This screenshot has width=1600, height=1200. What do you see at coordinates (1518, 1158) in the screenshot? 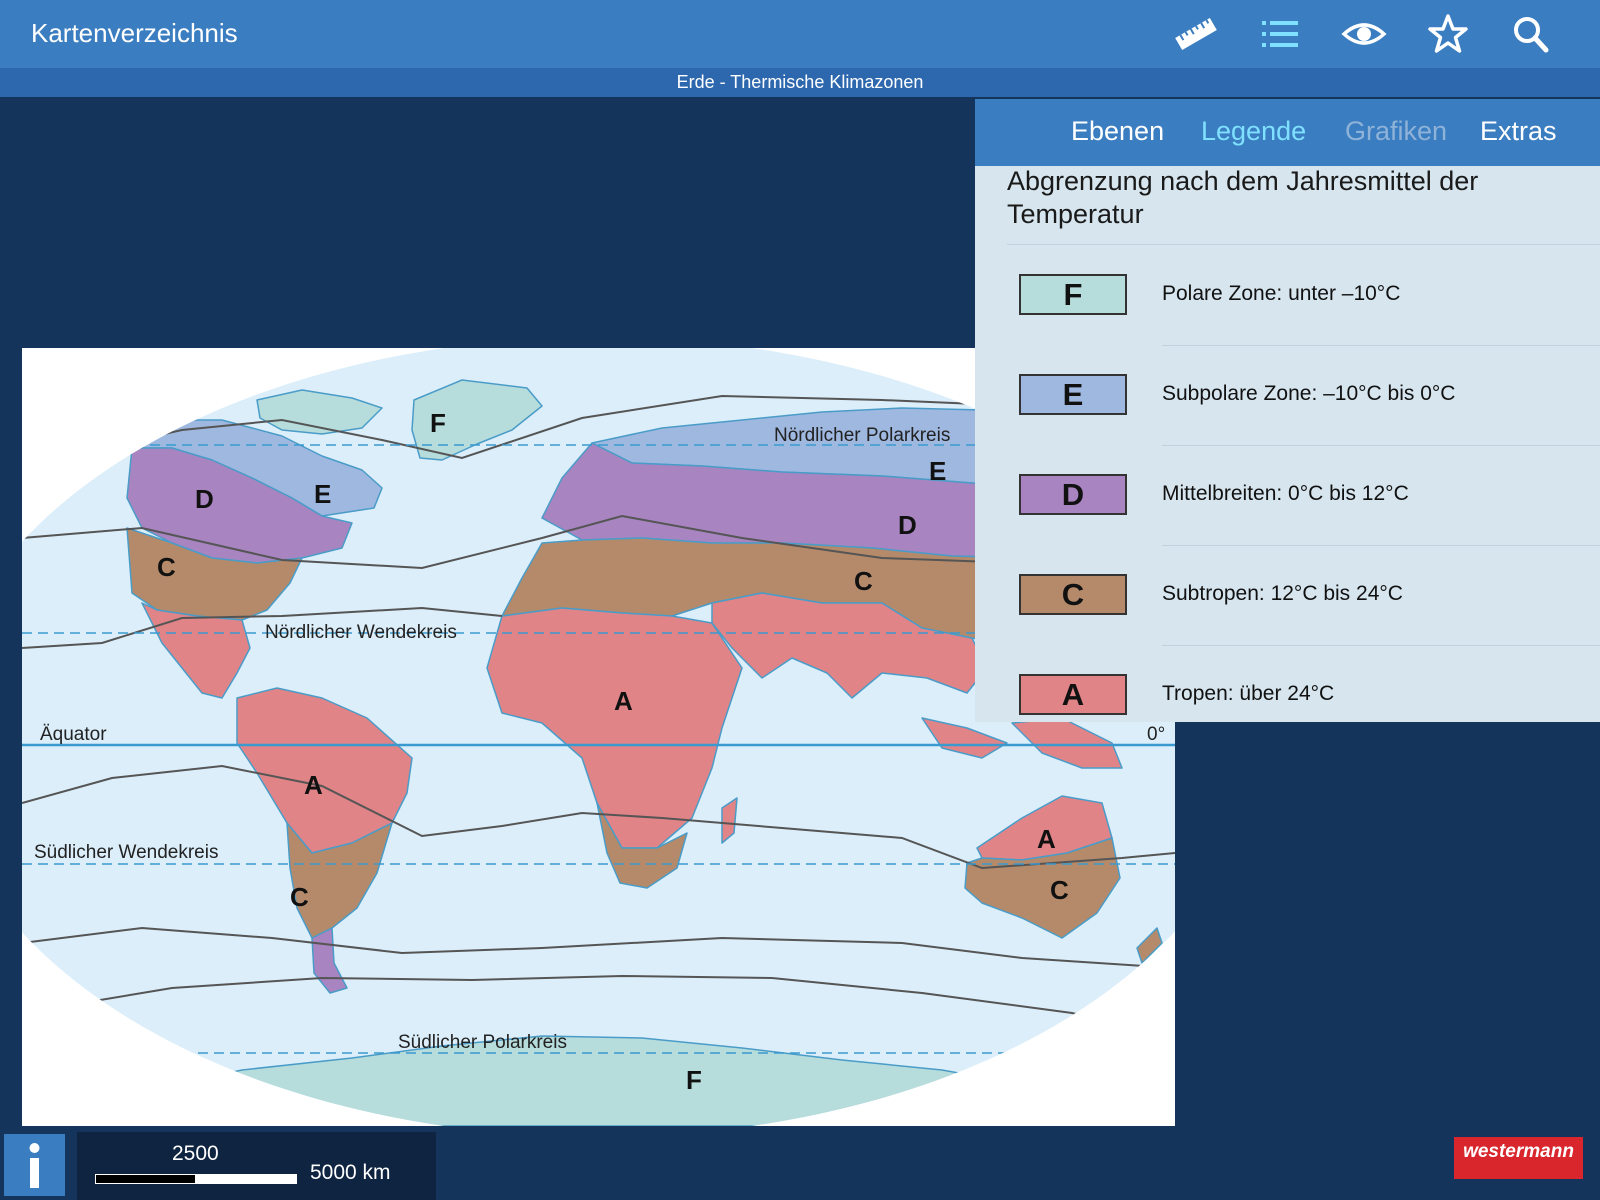
I see `westermann-logo: westermann` at bounding box center [1518, 1158].